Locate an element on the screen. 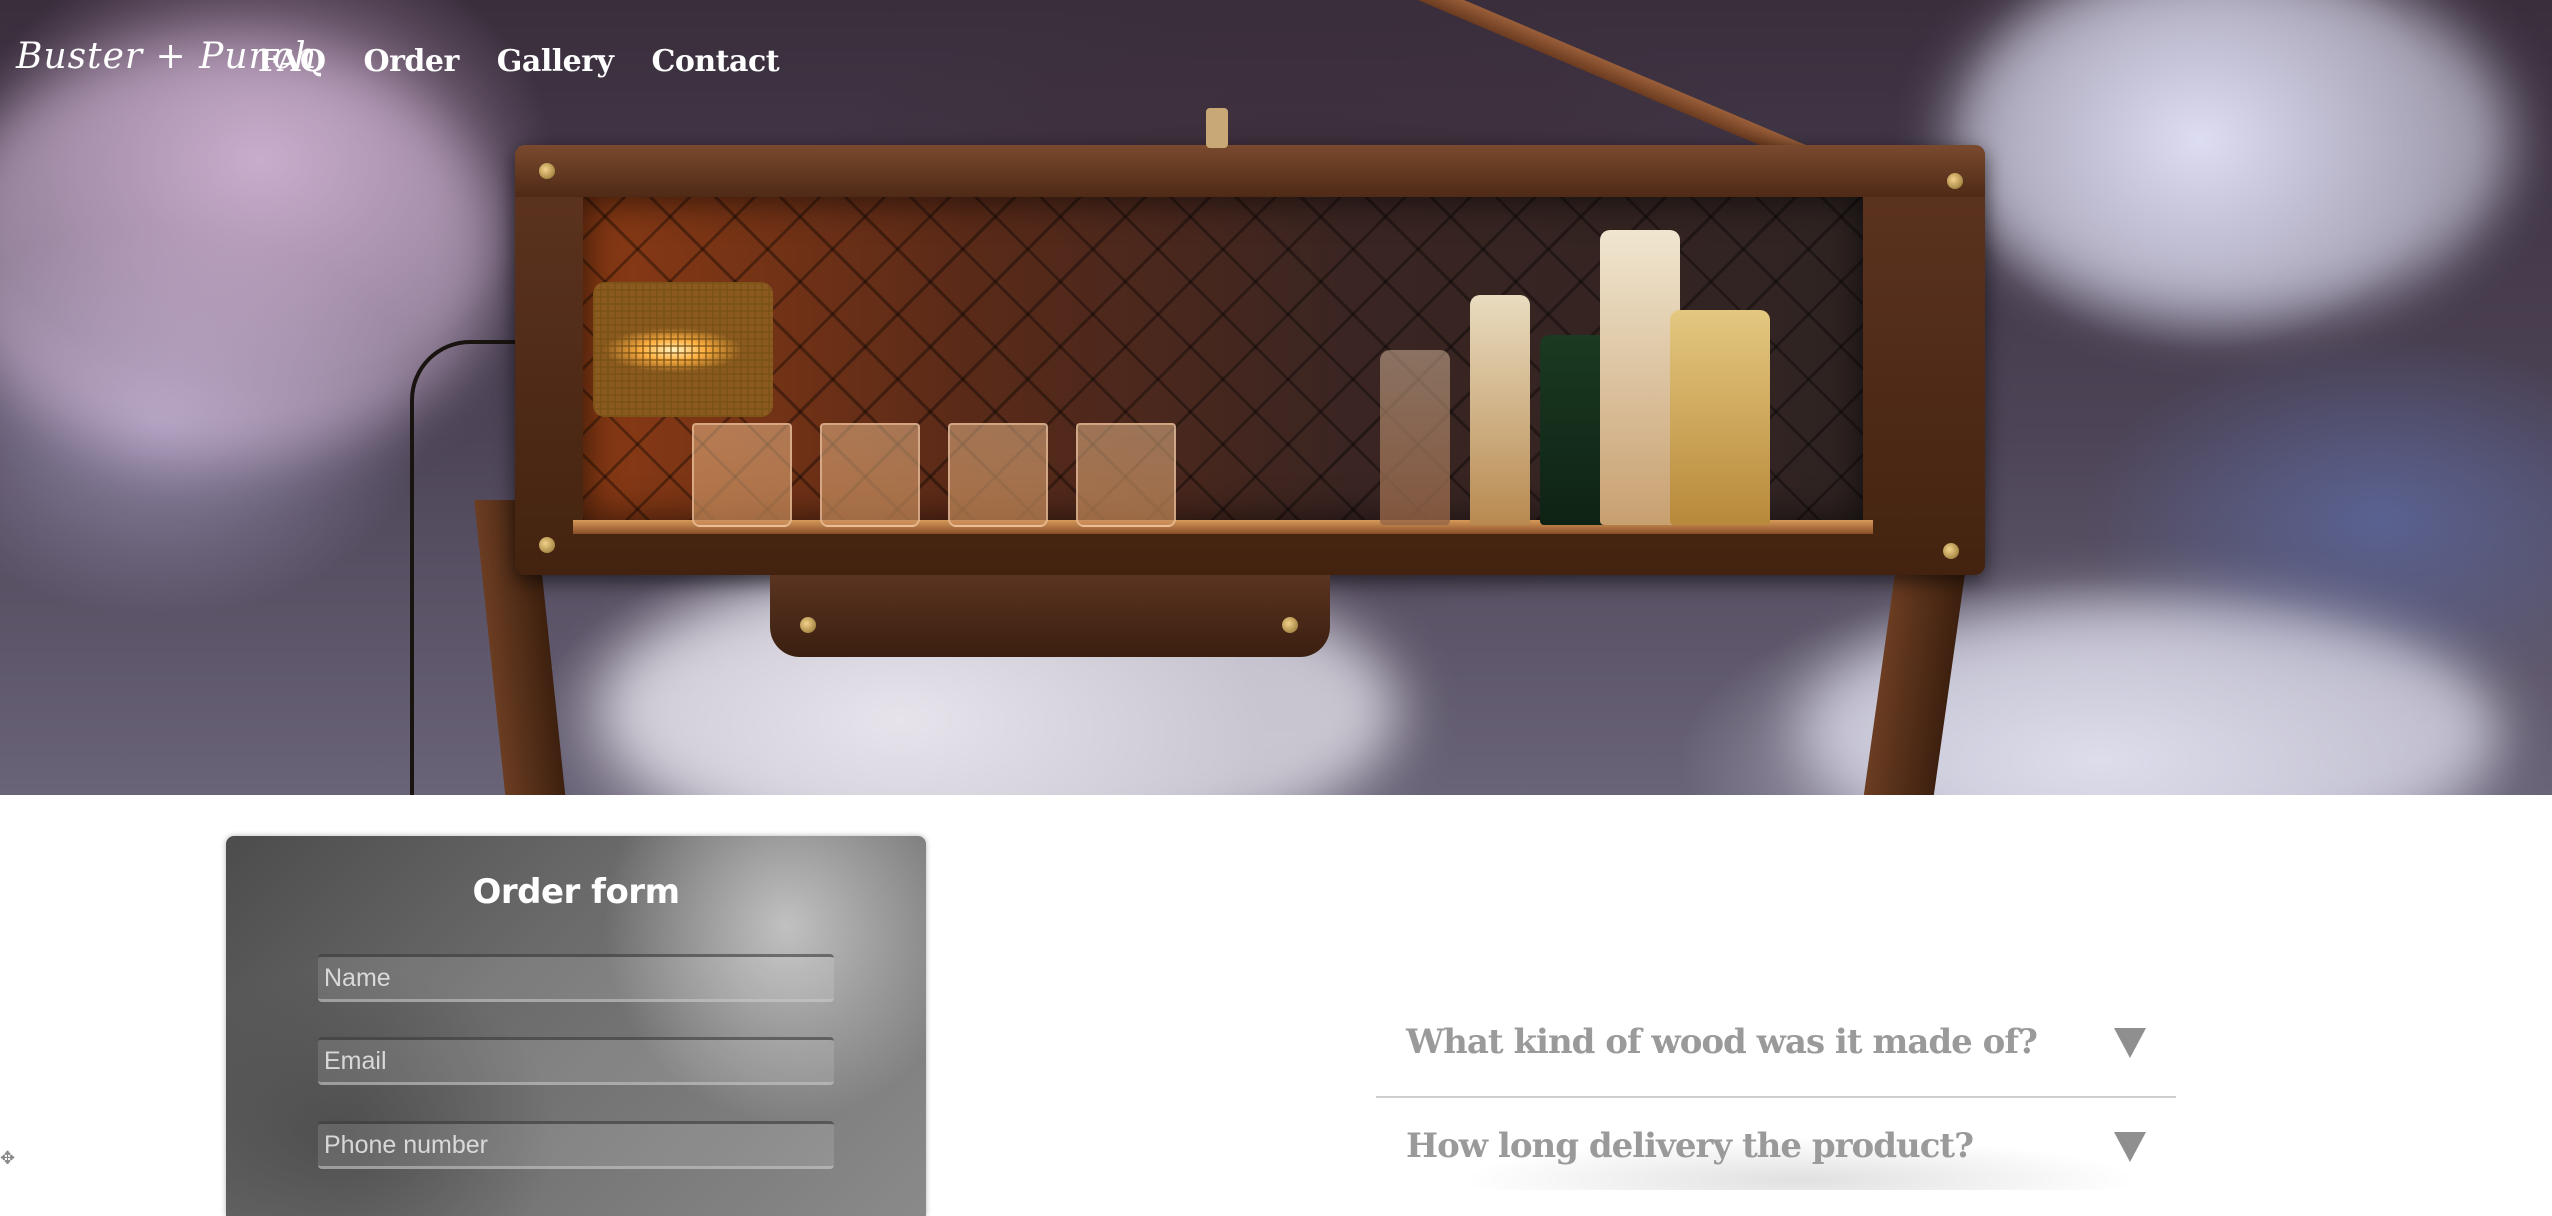 This screenshot has height=1216, width=2552. phone-input is located at coordinates (576, 1145).